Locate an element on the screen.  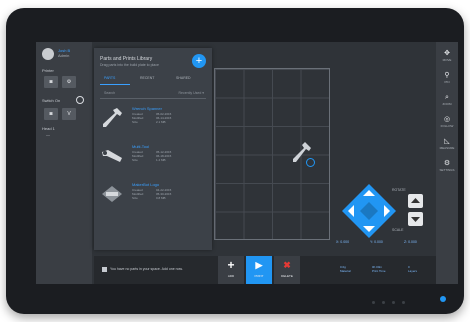
user-role: Admin is located at coordinates (64, 55).